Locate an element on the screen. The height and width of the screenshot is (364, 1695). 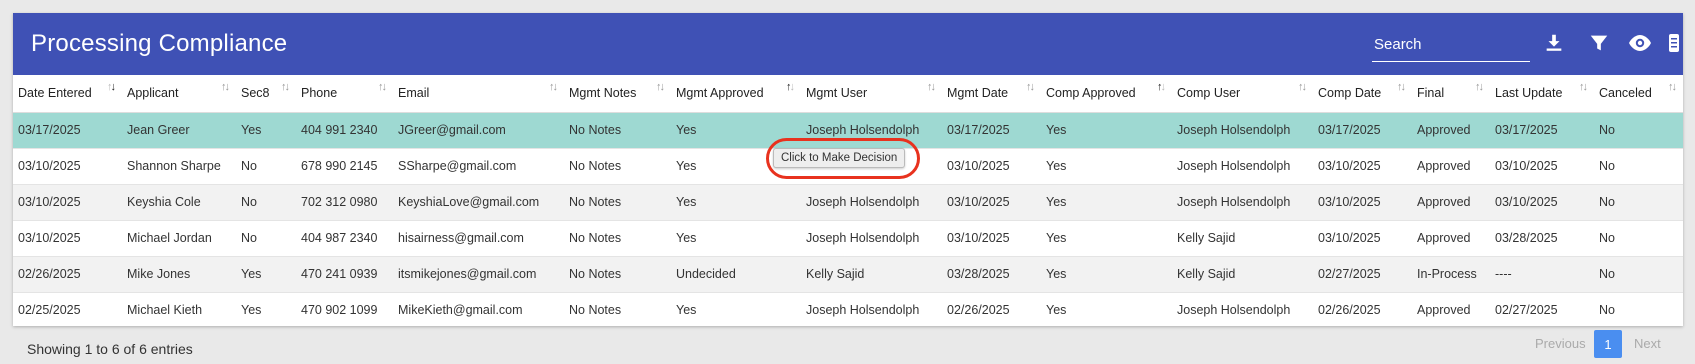
column-header-label: Last Update is located at coordinates (1529, 93).